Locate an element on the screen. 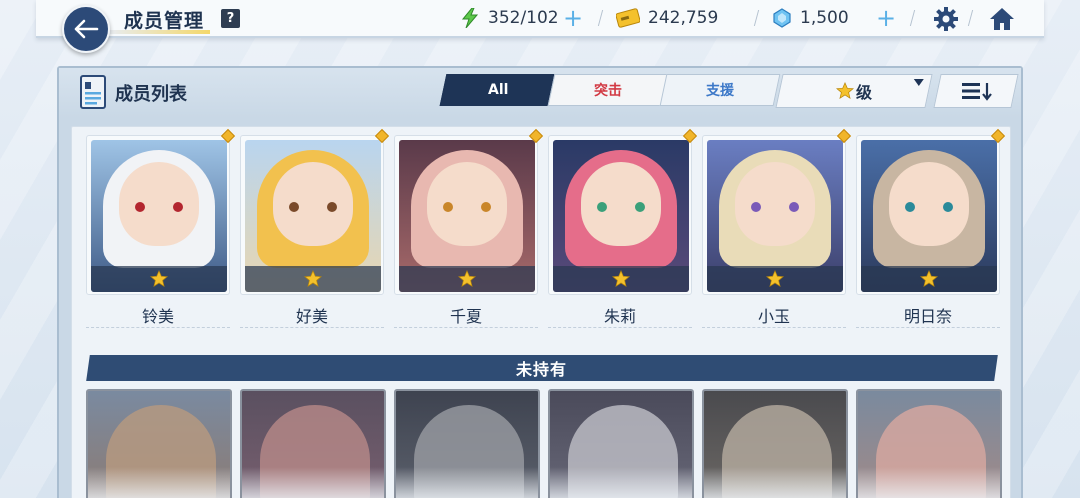 This screenshot has height=498, width=1080. tab-label: 支援 is located at coordinates (720, 91).